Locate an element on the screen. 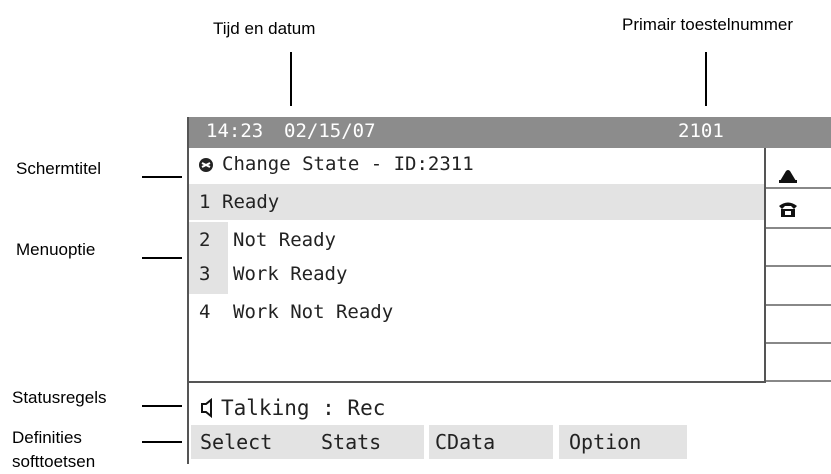  screen-title-text: Change State - ID:2311 is located at coordinates (348, 164).